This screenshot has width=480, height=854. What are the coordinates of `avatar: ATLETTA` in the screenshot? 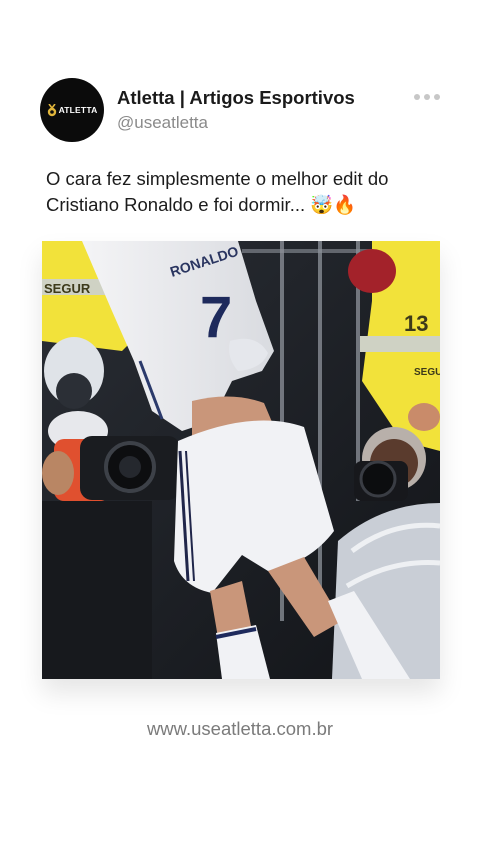 It's located at (72, 110).